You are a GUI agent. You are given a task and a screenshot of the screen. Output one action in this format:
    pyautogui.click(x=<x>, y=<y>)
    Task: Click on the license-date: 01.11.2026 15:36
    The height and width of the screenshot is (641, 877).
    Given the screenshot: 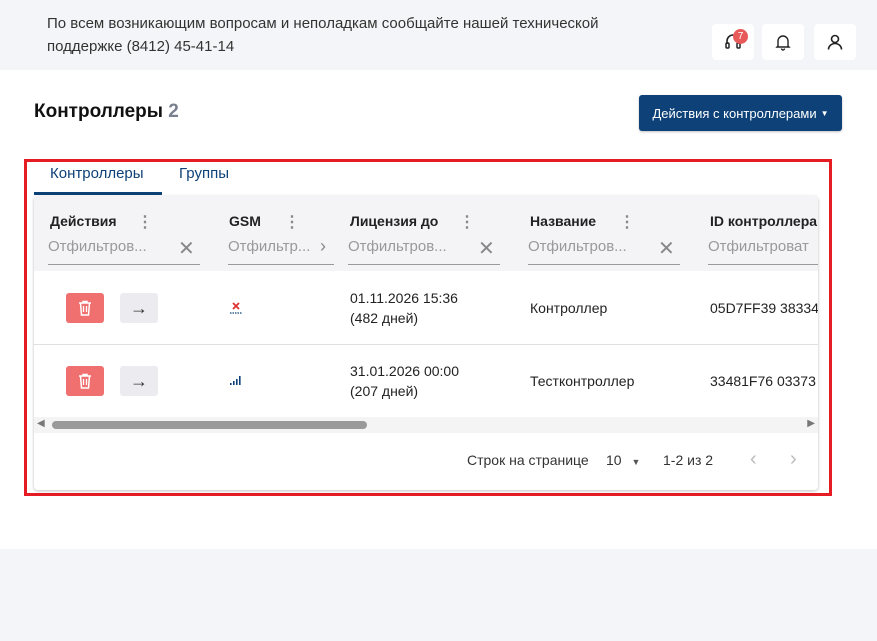 What is the action you would take?
    pyautogui.click(x=404, y=298)
    